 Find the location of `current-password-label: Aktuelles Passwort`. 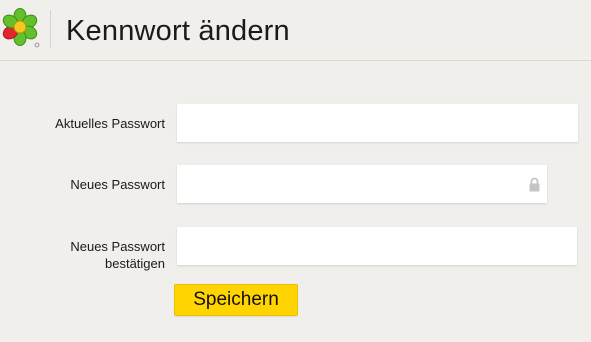

current-password-label: Aktuelles Passwort is located at coordinates (110, 123).